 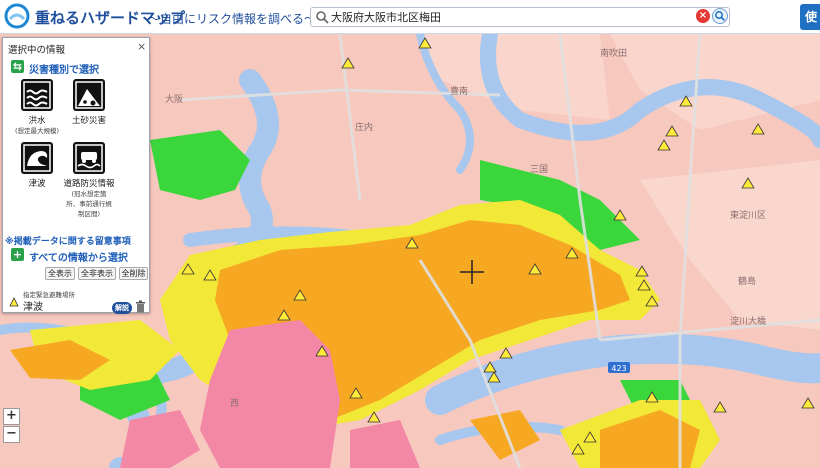 What do you see at coordinates (14, 302) in the screenshot?
I see `layer-marker-icon` at bounding box center [14, 302].